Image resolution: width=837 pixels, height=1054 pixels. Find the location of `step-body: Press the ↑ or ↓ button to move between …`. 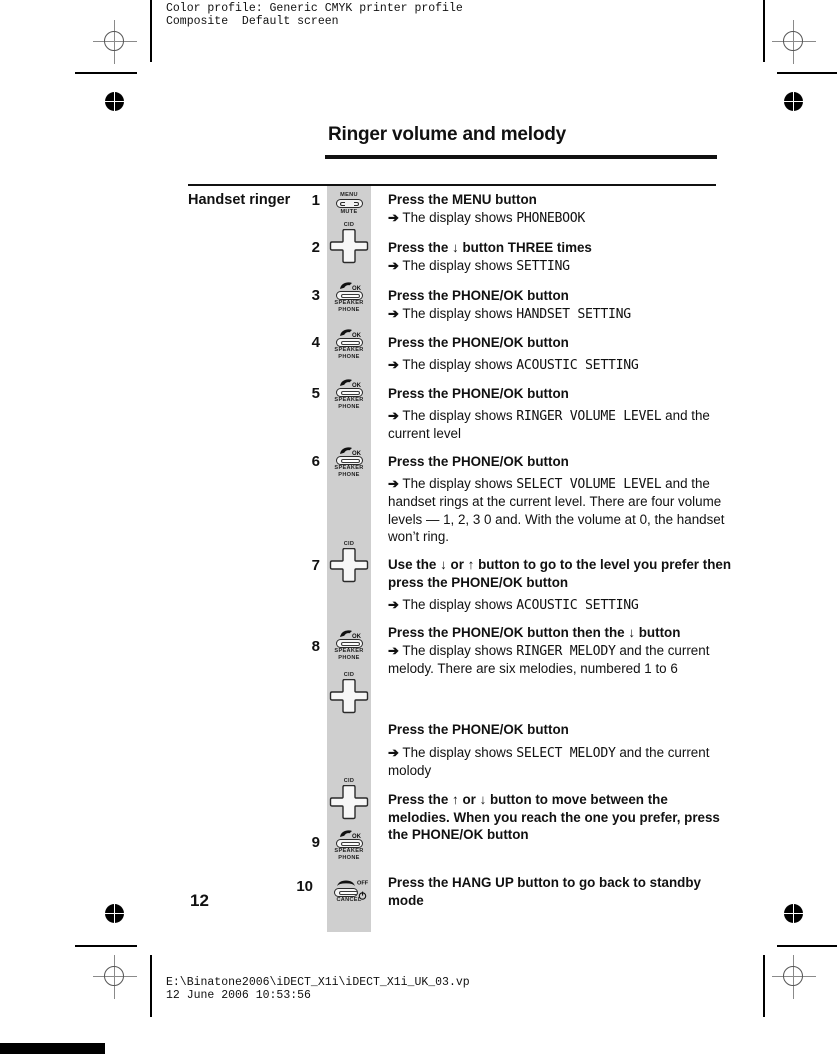

step-body: Press the ↑ or ↓ button to move between … is located at coordinates (558, 817).